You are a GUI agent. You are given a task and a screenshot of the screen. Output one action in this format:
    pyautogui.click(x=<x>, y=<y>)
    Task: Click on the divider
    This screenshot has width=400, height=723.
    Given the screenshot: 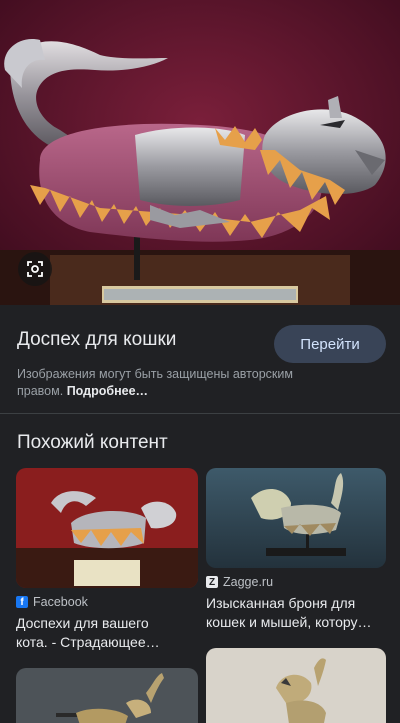 What is the action you would take?
    pyautogui.click(x=200, y=413)
    